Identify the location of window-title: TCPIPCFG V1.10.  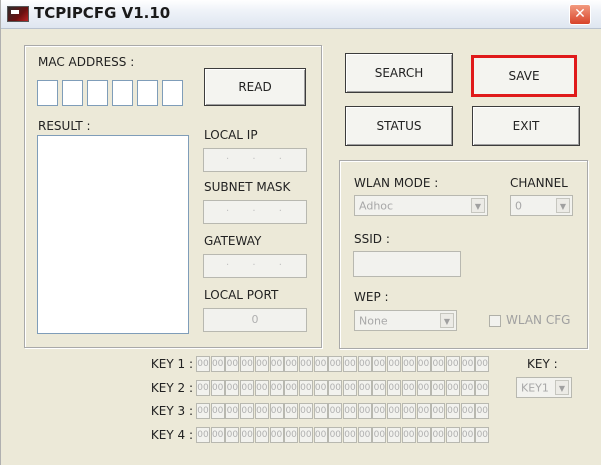
(102, 13).